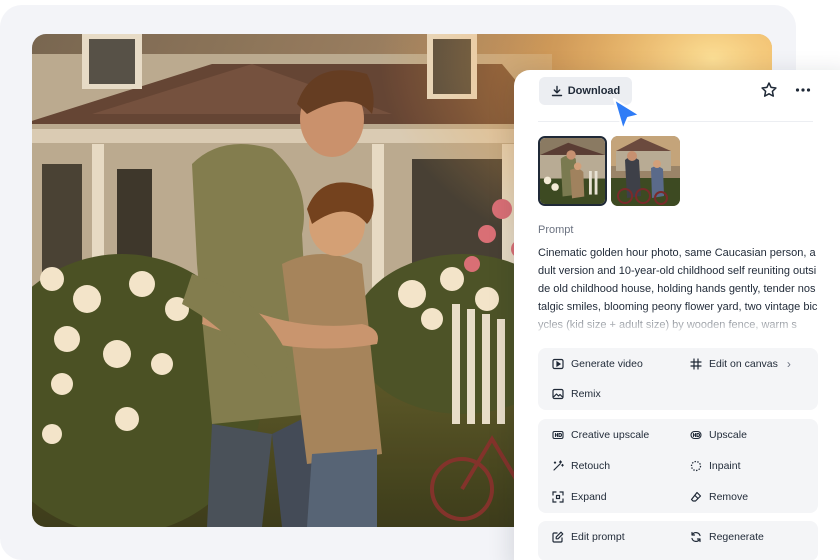 The width and height of the screenshot is (840, 560). Describe the element at coordinates (728, 435) in the screenshot. I see `upscale-label: Upscale` at that location.